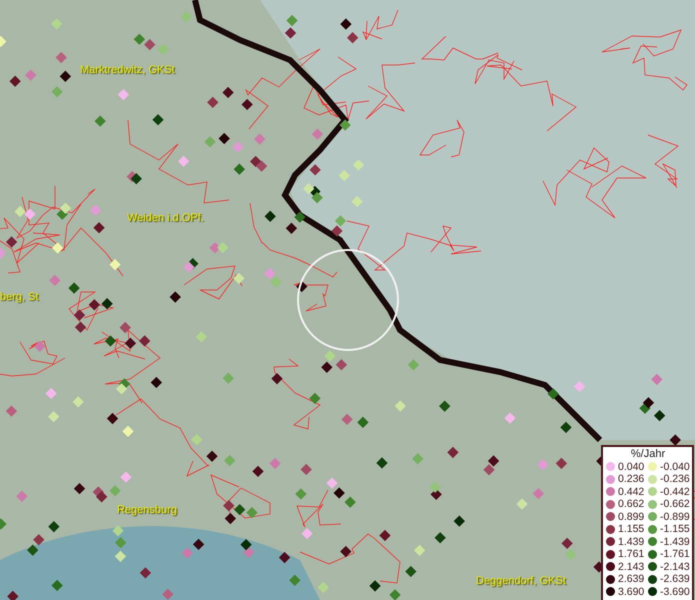  I want to click on legend-value: 1.155, so click(631, 529).